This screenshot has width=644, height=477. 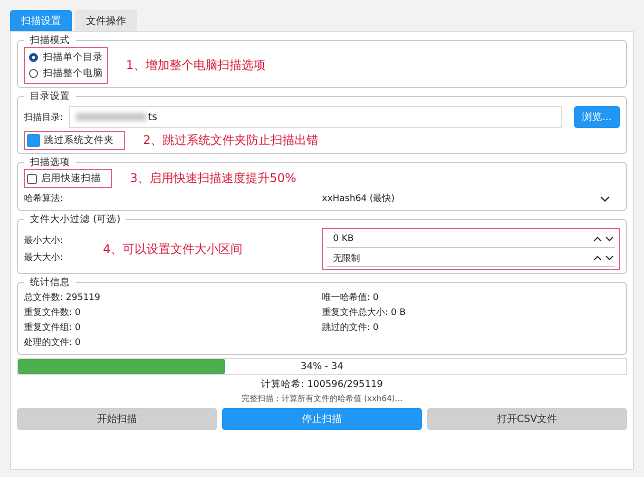 What do you see at coordinates (44, 258) in the screenshot?
I see `field-label: 最大大小:` at bounding box center [44, 258].